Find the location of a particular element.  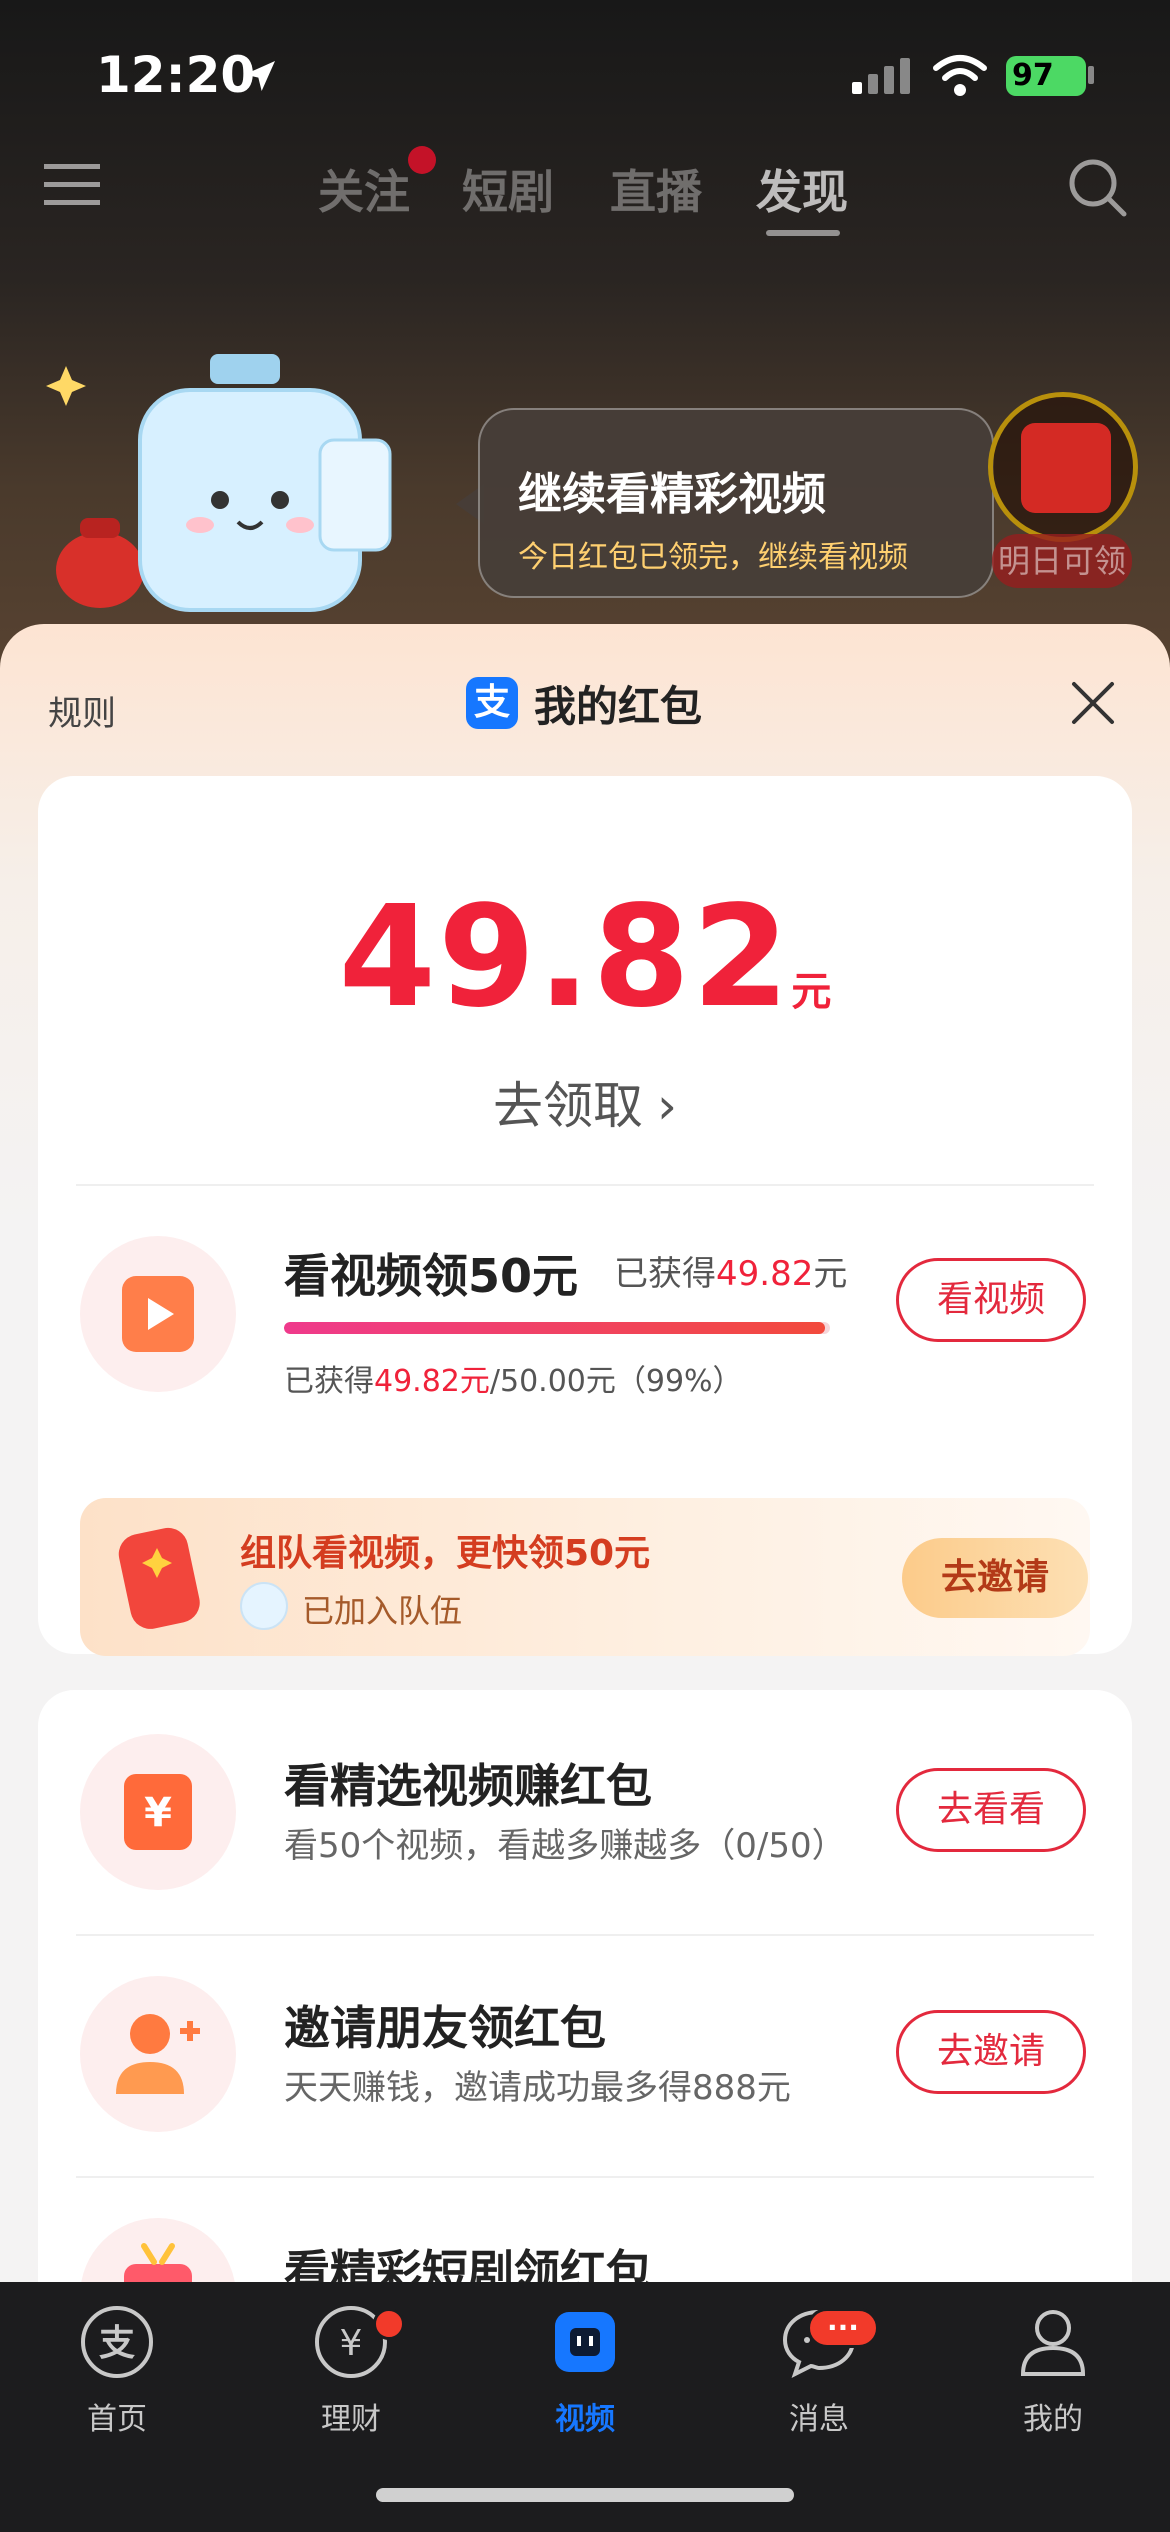

video-task-progress is located at coordinates (557, 1328).